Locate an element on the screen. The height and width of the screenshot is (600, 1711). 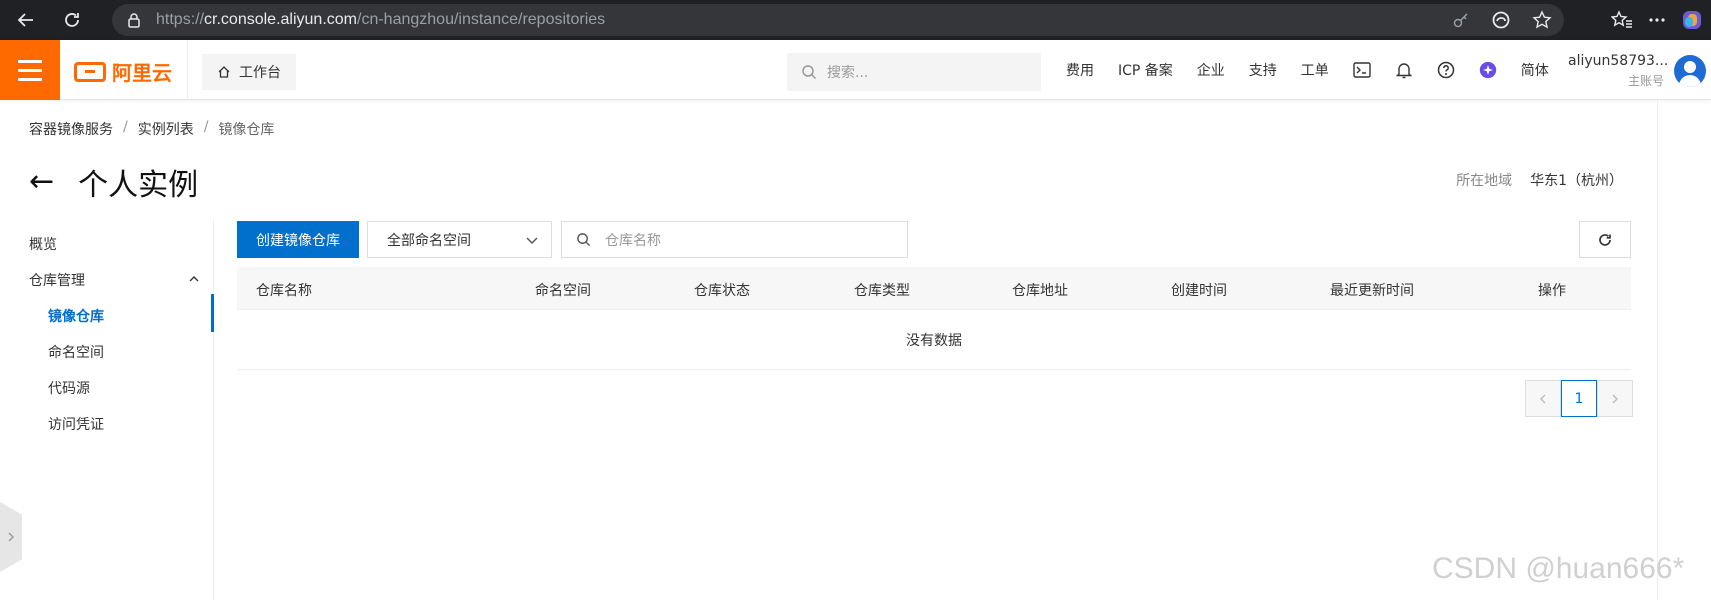
page-title: 个人实例 is located at coordinates (138, 185).